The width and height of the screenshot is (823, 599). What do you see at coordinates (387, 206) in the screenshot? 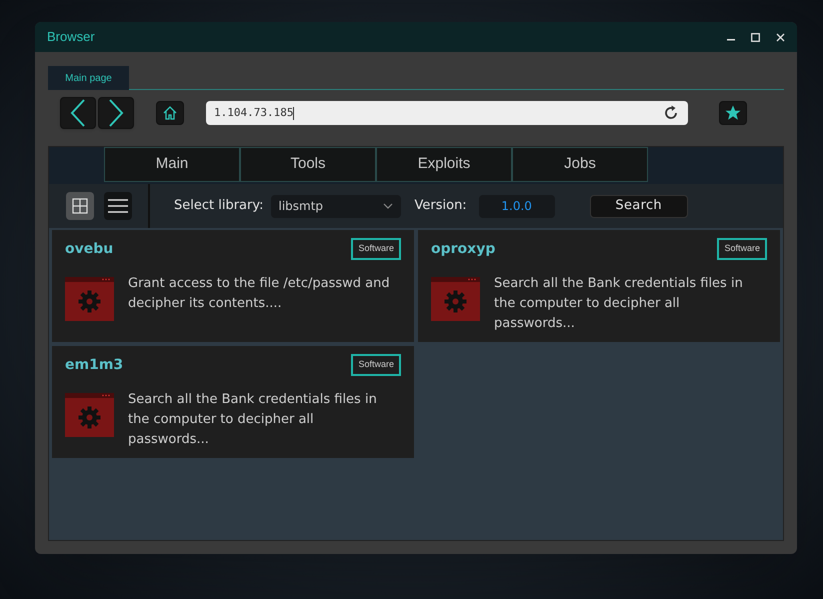
I see `caret-icon` at bounding box center [387, 206].